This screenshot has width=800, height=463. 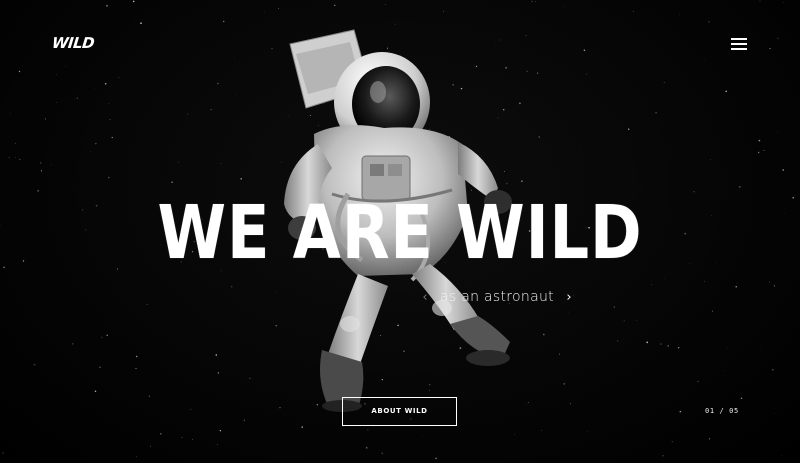 I want to click on slide-caption: ‹ as an astronaut ›, so click(x=497, y=297).